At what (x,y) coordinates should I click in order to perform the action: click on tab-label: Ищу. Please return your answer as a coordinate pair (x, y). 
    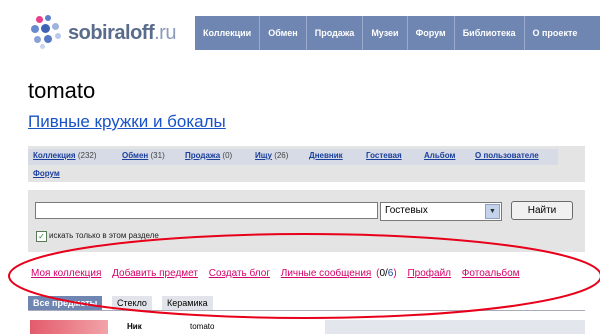
    Looking at the image, I should click on (263, 155).